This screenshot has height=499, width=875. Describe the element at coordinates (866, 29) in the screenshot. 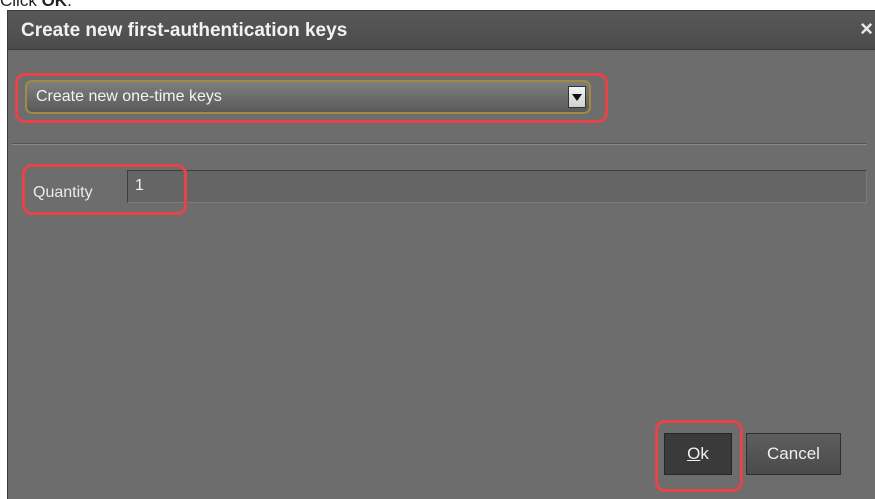

I see `close-icon: ×` at that location.